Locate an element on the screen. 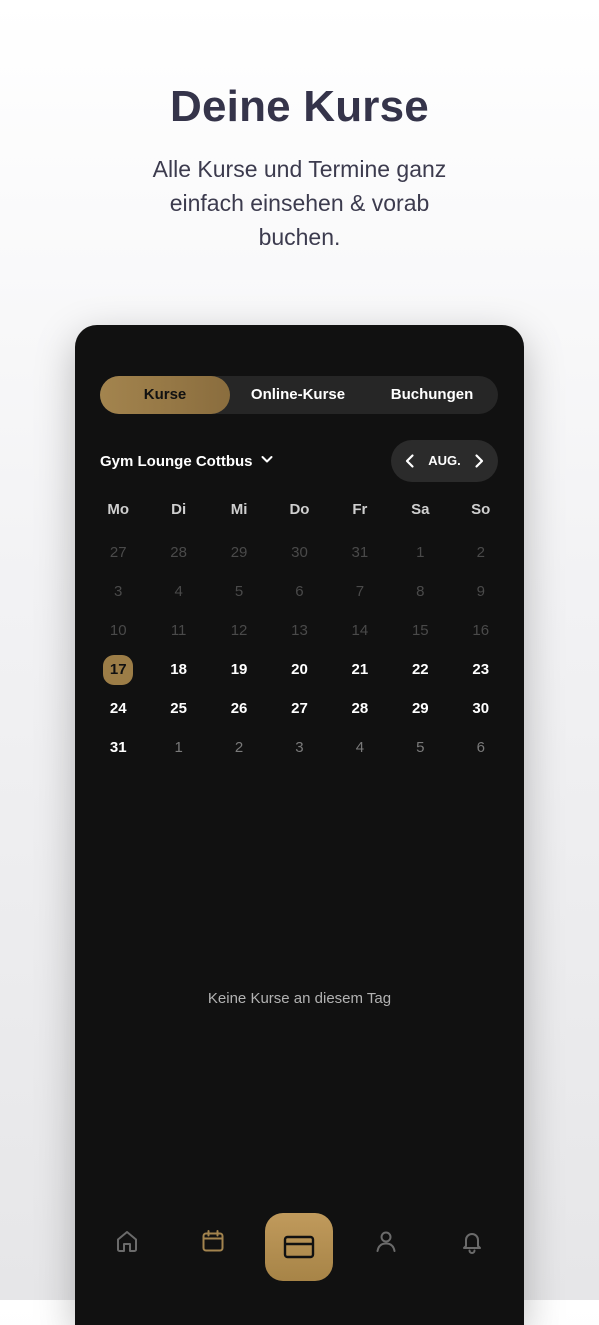 The image size is (599, 1325). bottom-navigation is located at coordinates (299, 1253).